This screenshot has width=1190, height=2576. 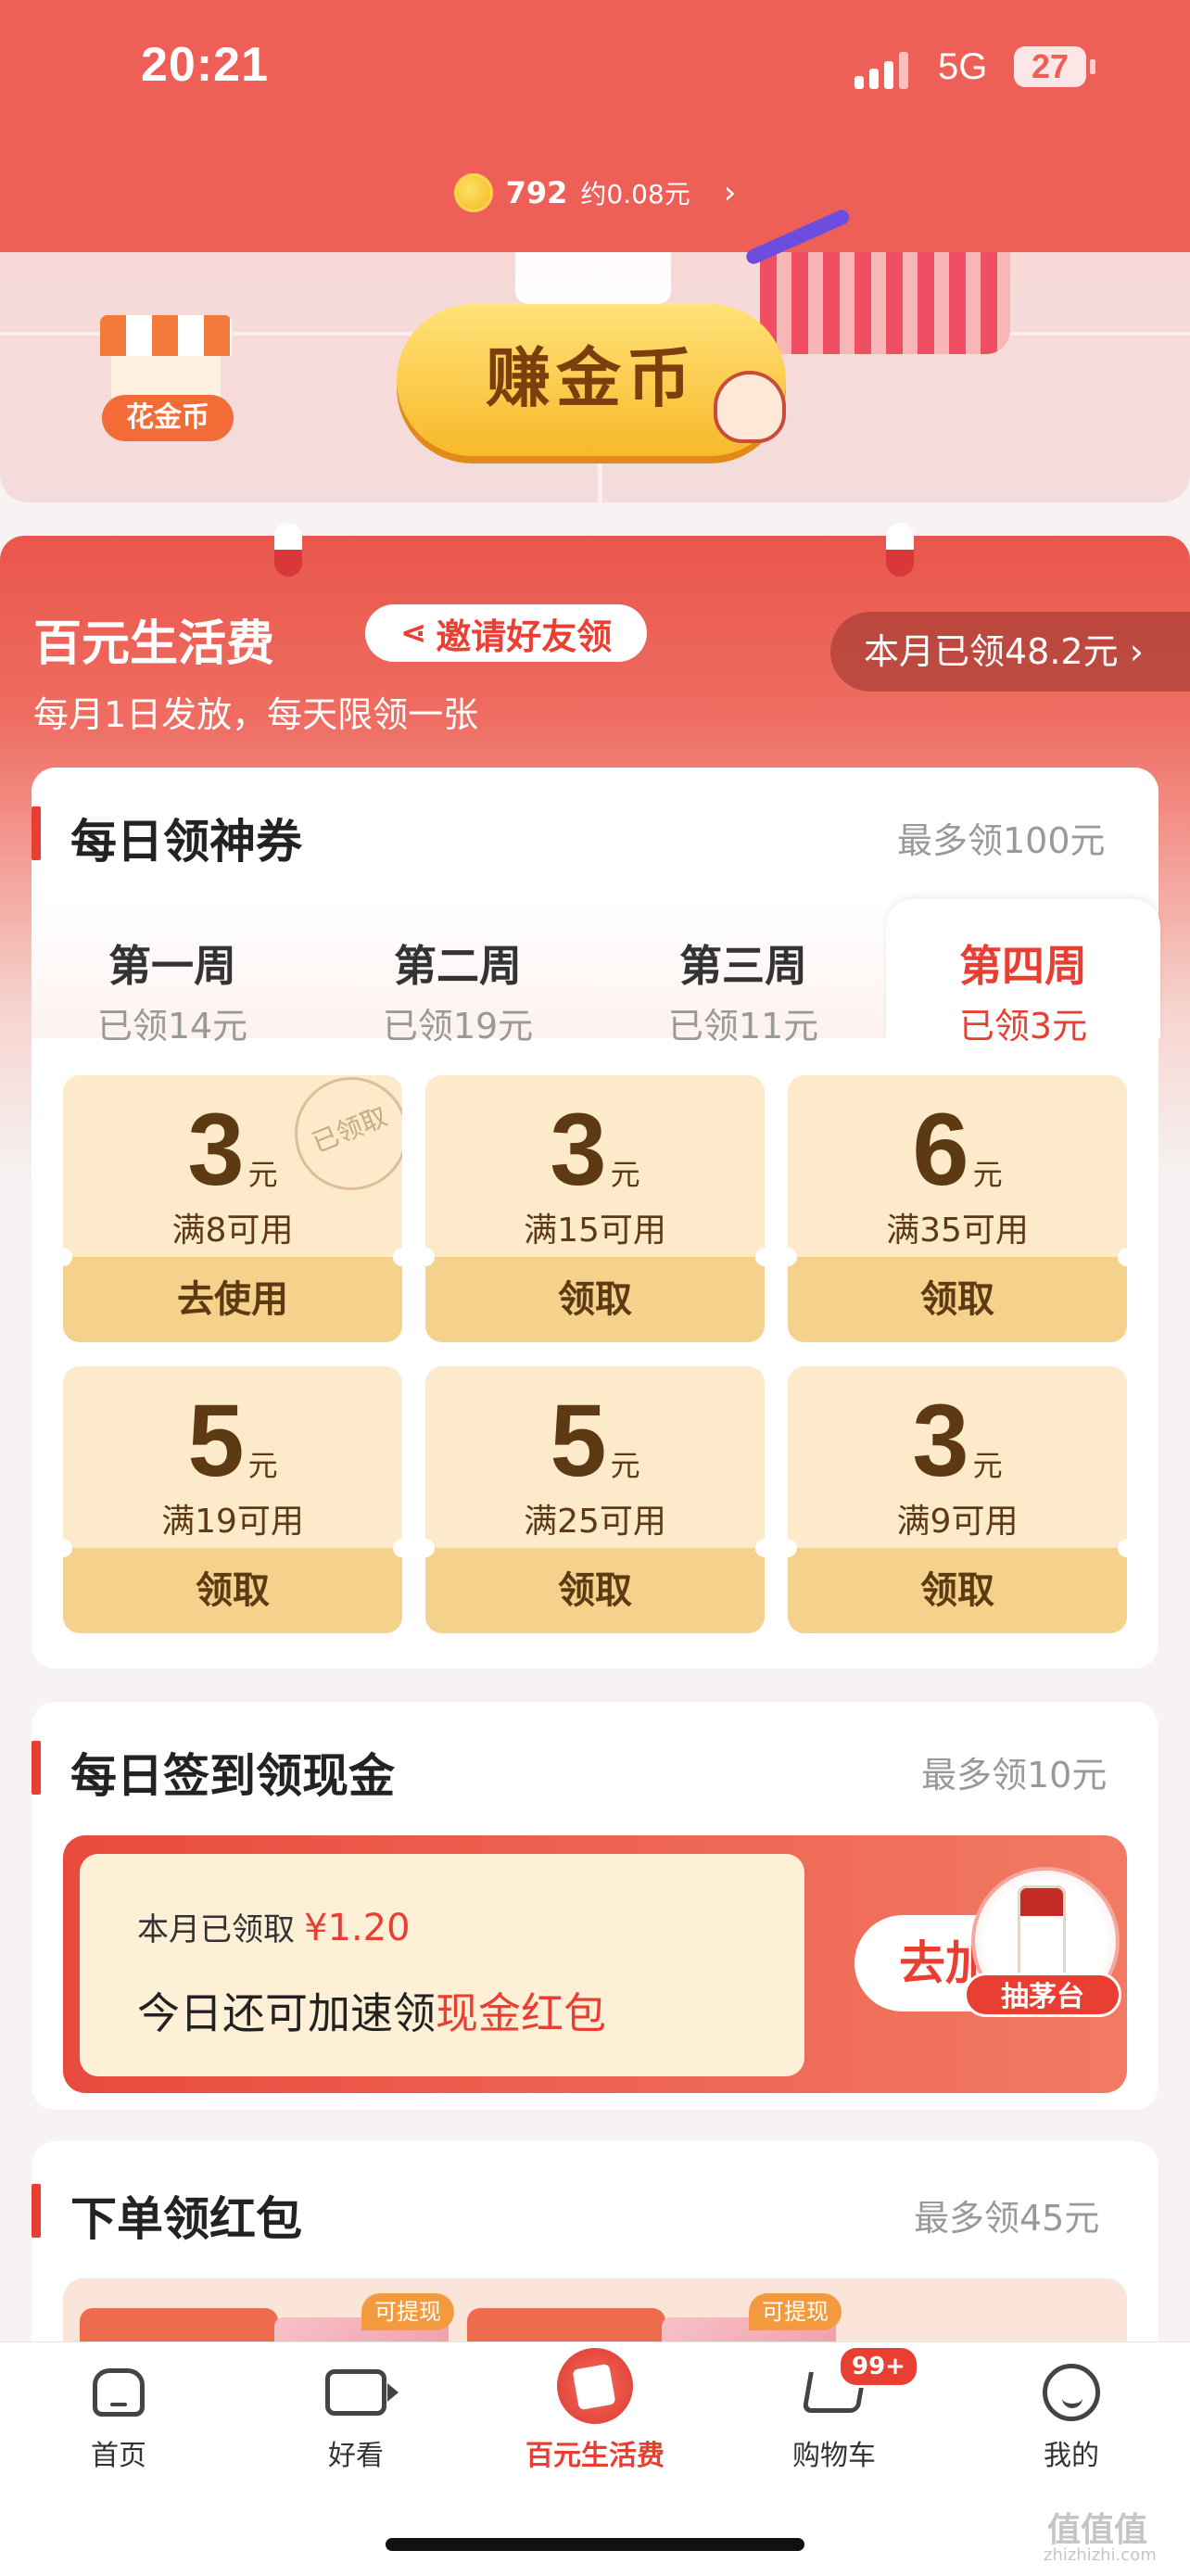 What do you see at coordinates (521, 2013) in the screenshot?
I see `cash-redpack-highlight: 现金红包` at bounding box center [521, 2013].